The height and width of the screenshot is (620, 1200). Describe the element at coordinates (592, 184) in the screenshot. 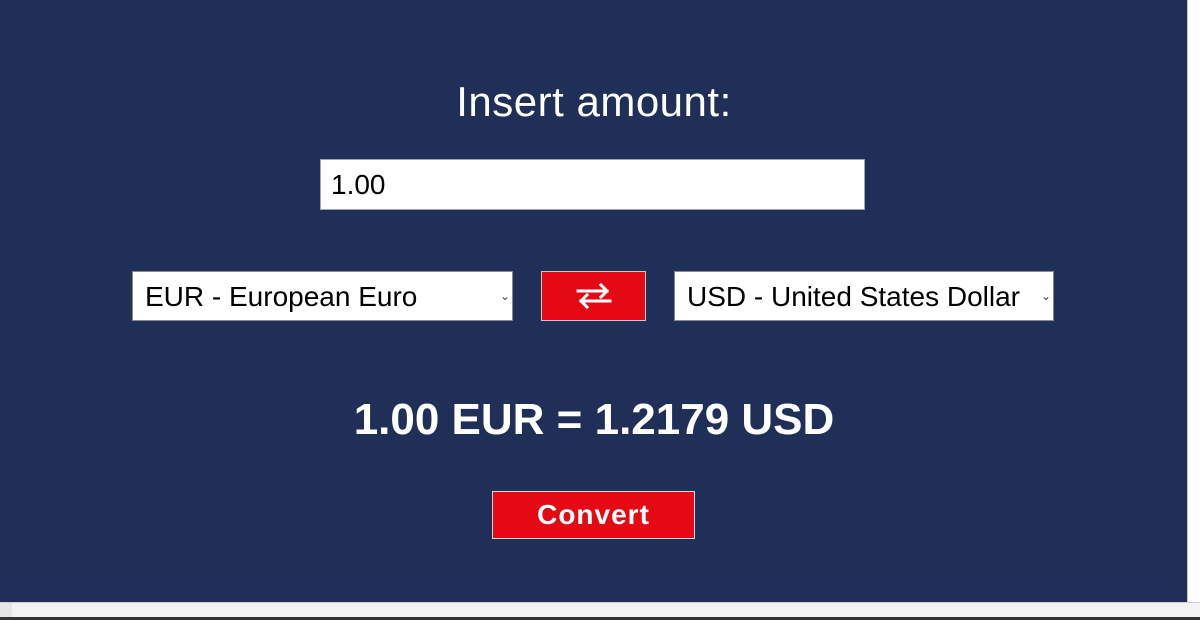

I see `amount-input` at that location.